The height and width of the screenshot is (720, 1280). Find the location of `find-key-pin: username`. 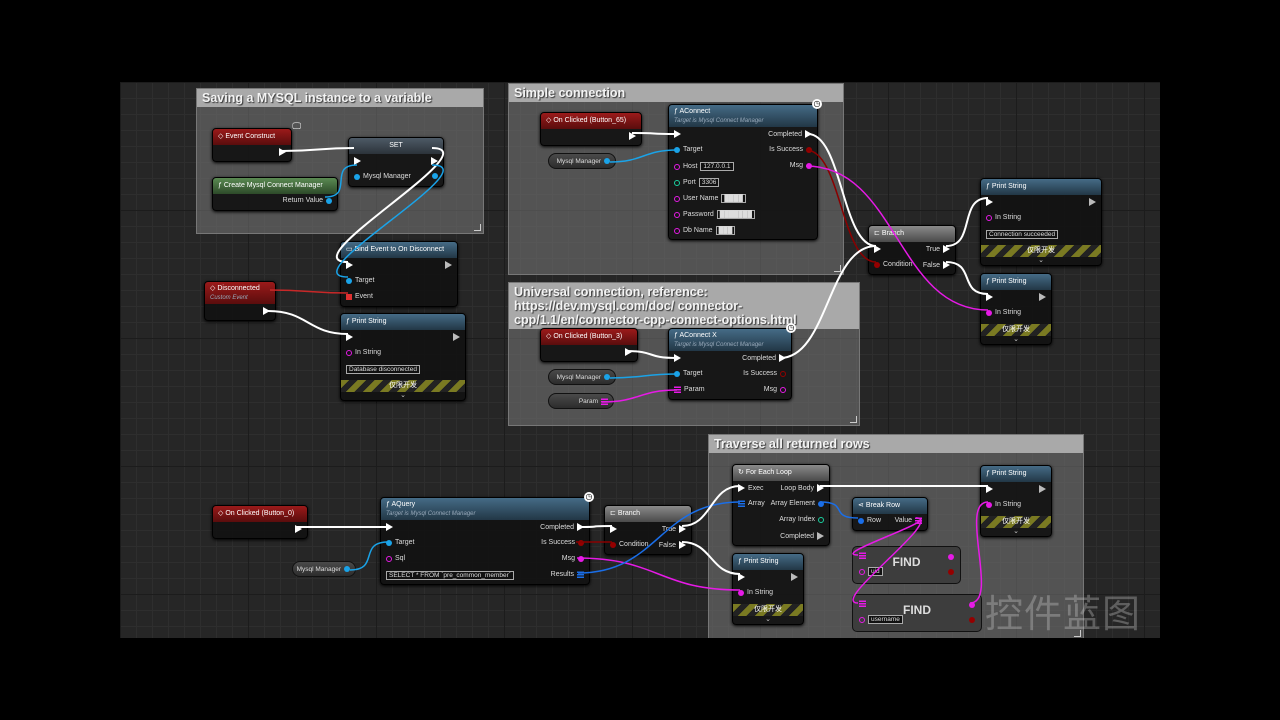

find-key-pin: username is located at coordinates (881, 619).